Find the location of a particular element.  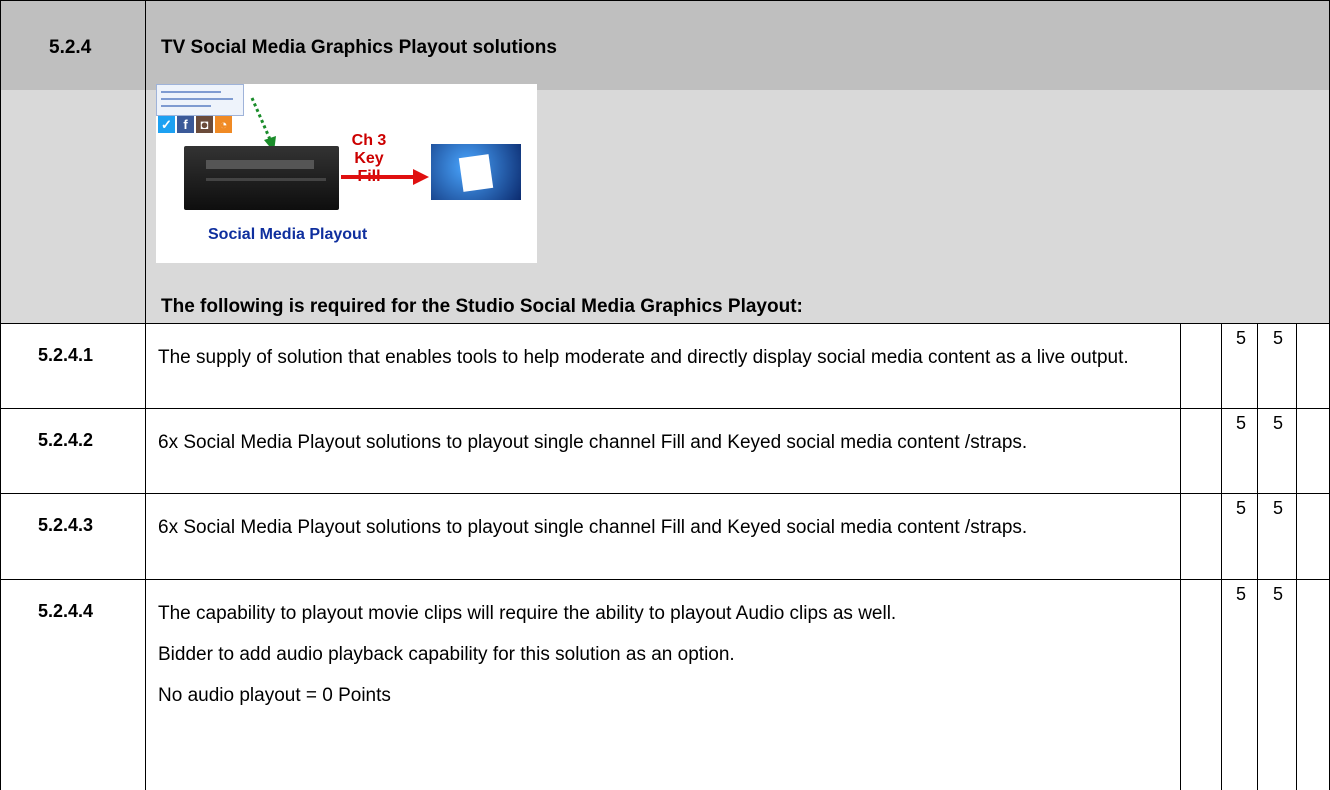

item-number: 5.2.4.4 is located at coordinates (66, 611).